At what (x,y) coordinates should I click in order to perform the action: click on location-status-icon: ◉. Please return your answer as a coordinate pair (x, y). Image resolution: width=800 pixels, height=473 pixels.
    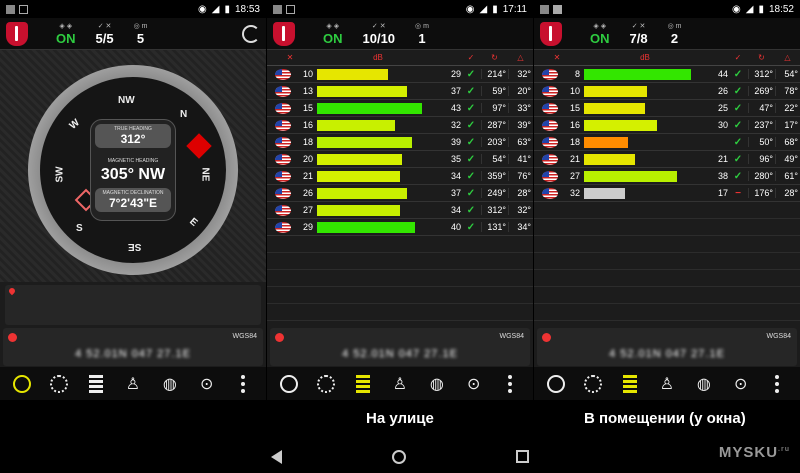
    Looking at the image, I should click on (202, 9).